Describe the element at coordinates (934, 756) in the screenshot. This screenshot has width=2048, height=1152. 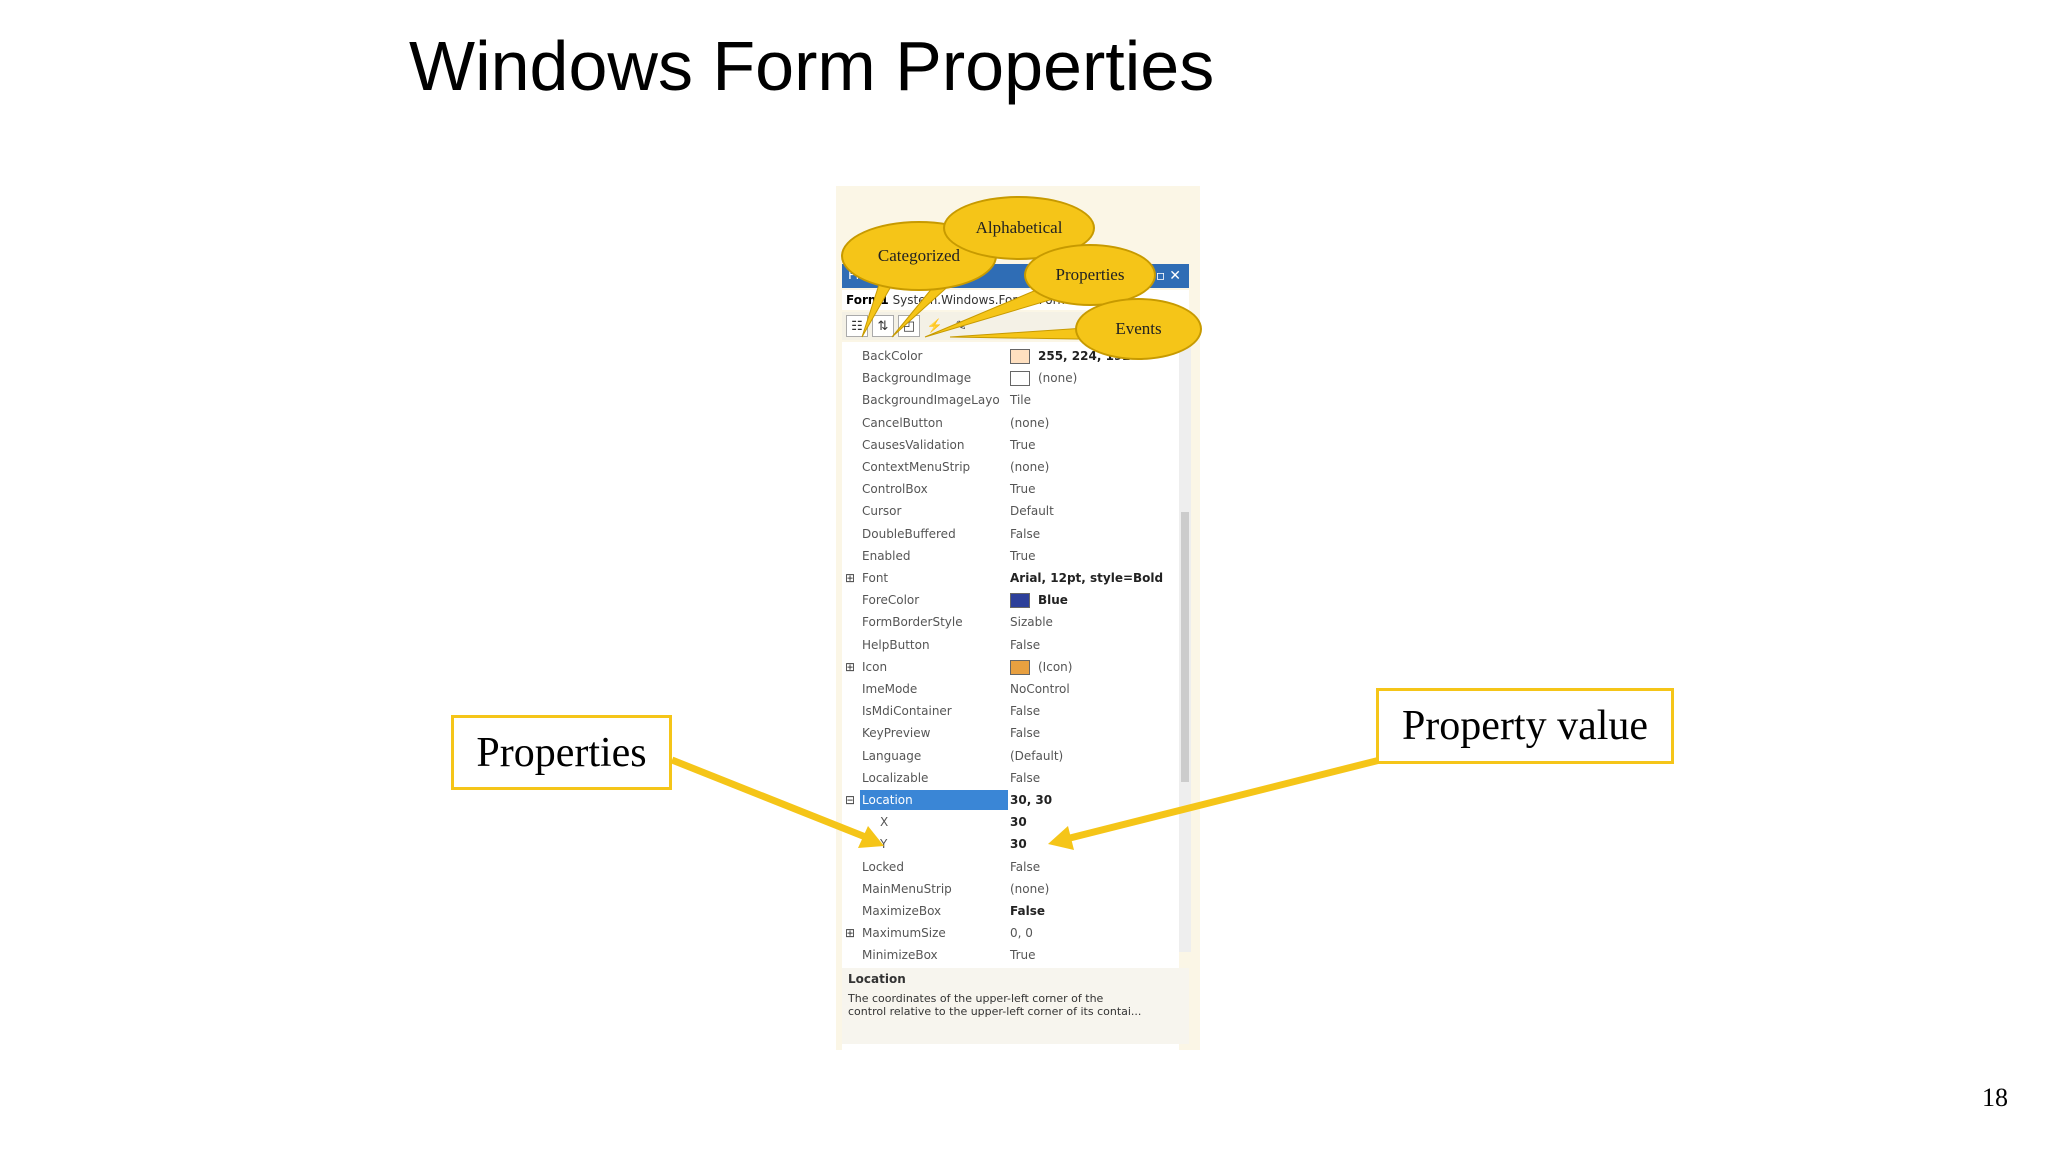
I see `property-name: Language` at that location.